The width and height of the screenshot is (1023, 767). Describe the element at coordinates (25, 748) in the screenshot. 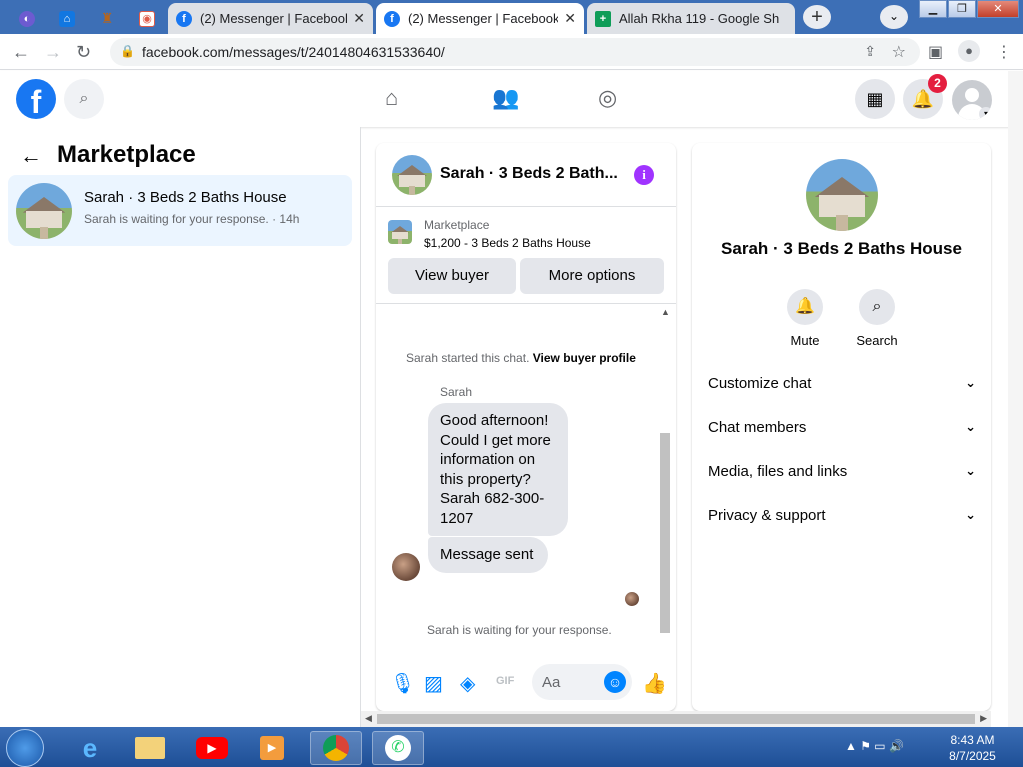

I see `start-button` at that location.